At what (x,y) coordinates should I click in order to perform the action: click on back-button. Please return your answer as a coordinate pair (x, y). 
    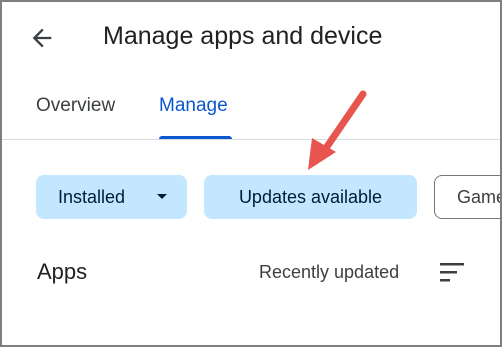
    Looking at the image, I should click on (42, 38).